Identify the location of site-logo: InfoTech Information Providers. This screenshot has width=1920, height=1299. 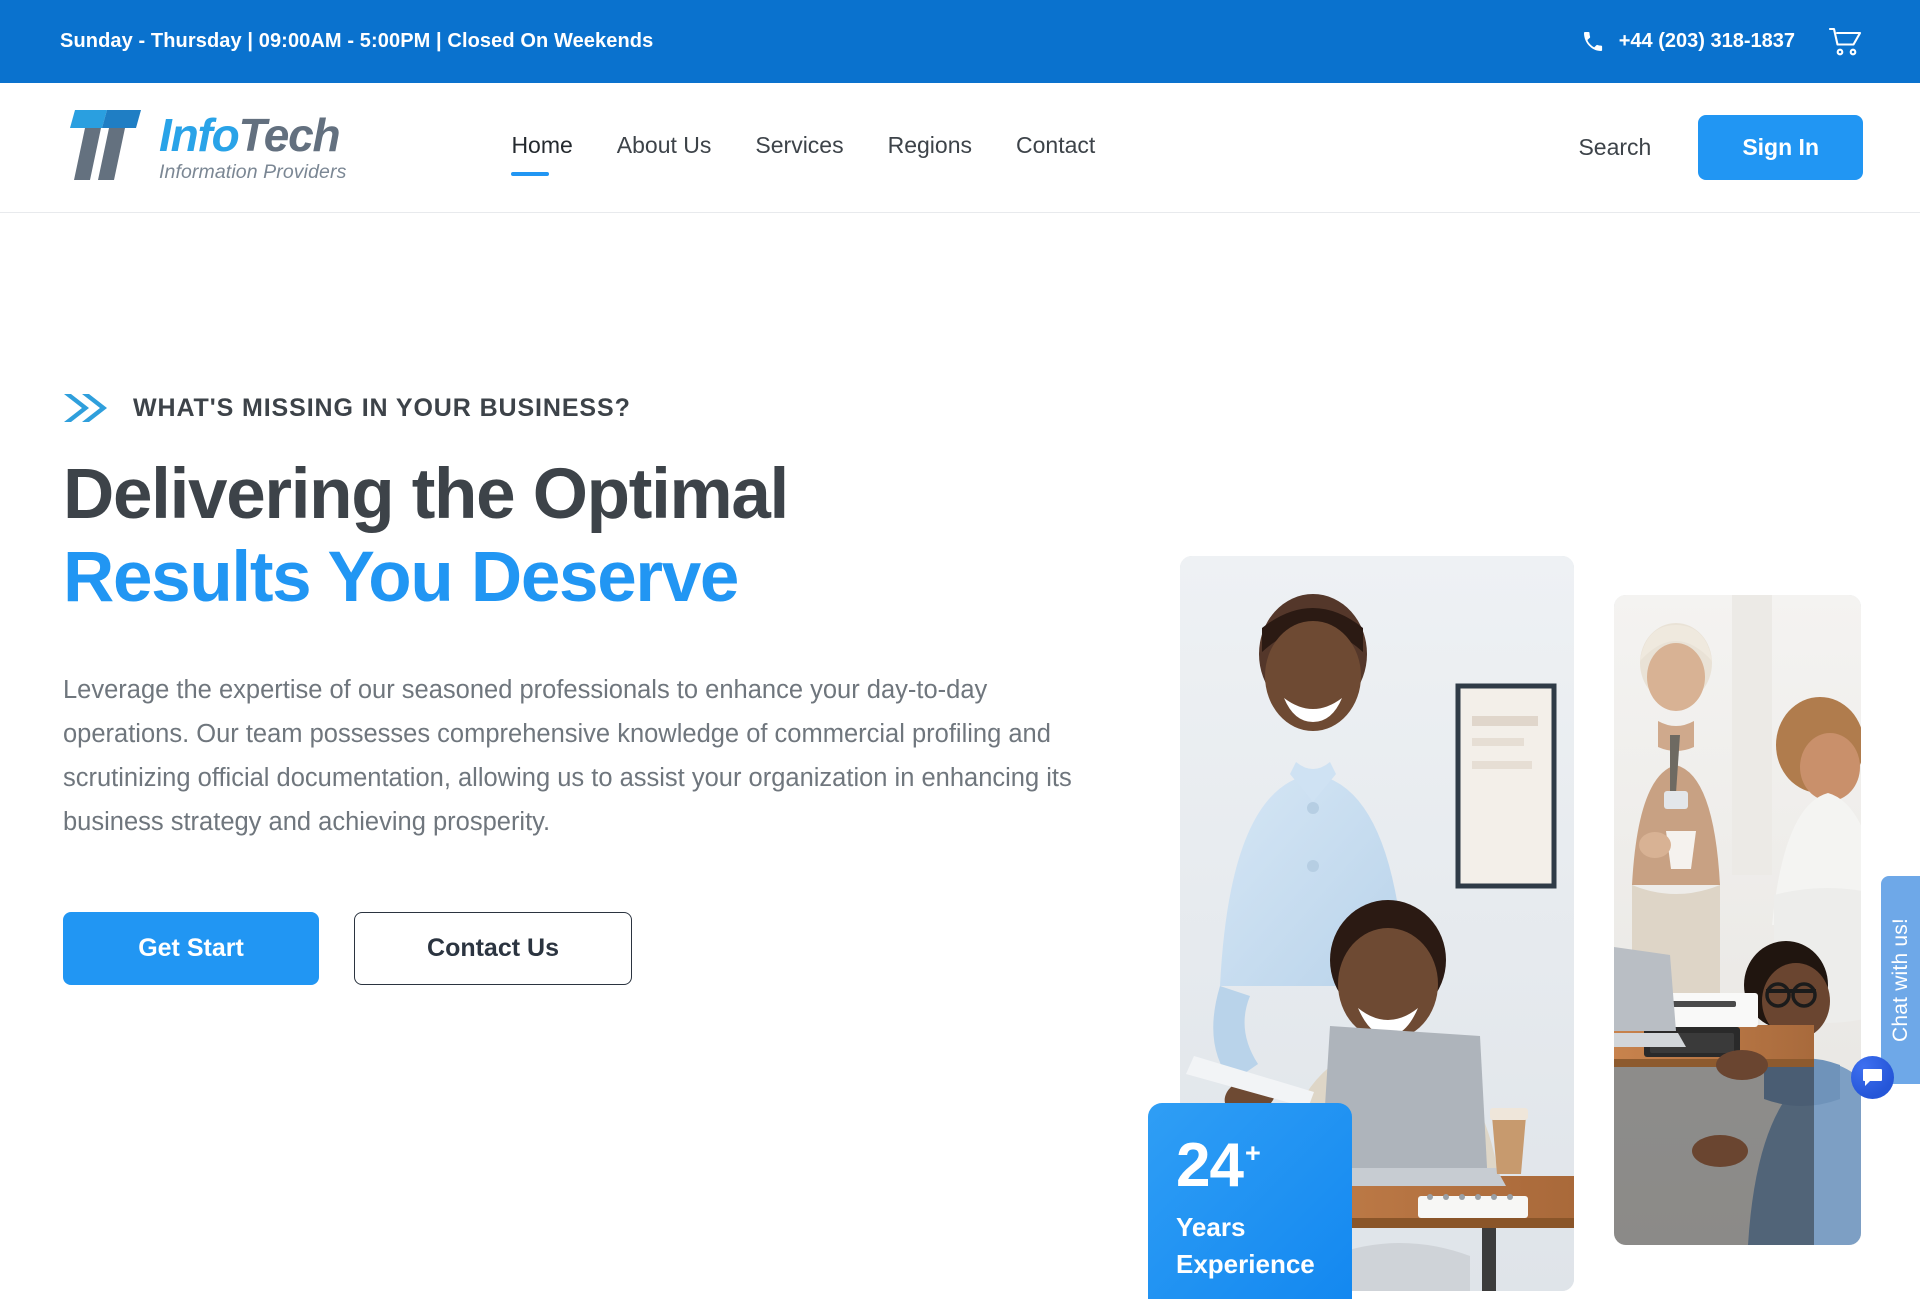
(201, 147).